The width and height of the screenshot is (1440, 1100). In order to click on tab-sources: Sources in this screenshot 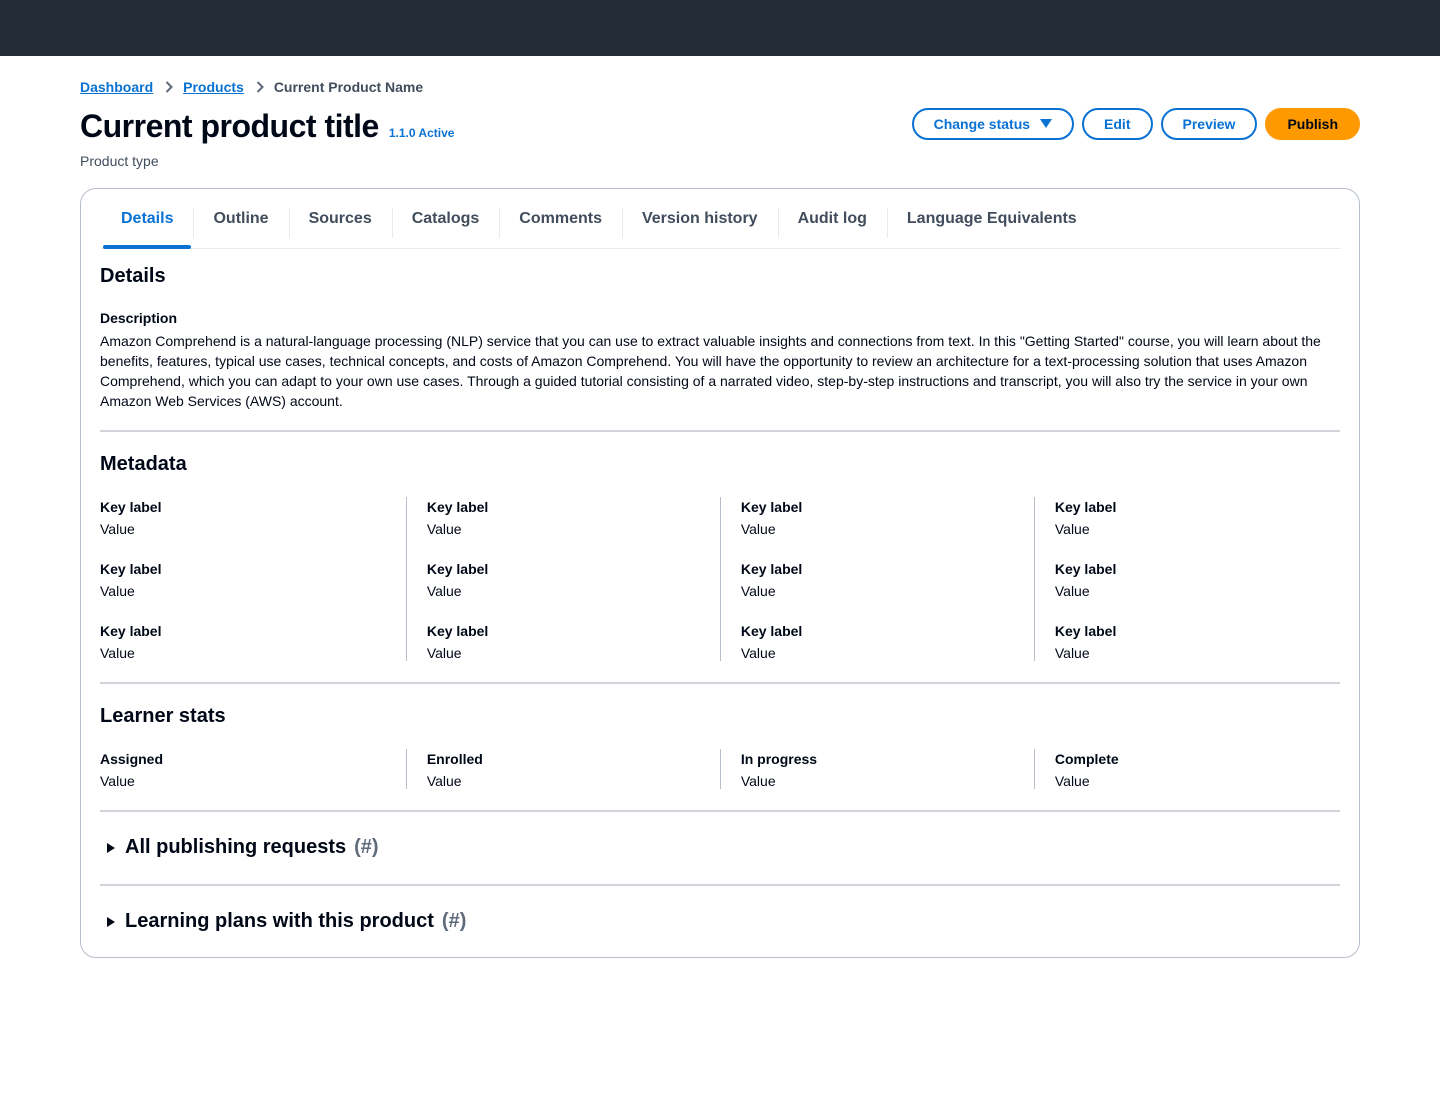, I will do `click(340, 218)`.